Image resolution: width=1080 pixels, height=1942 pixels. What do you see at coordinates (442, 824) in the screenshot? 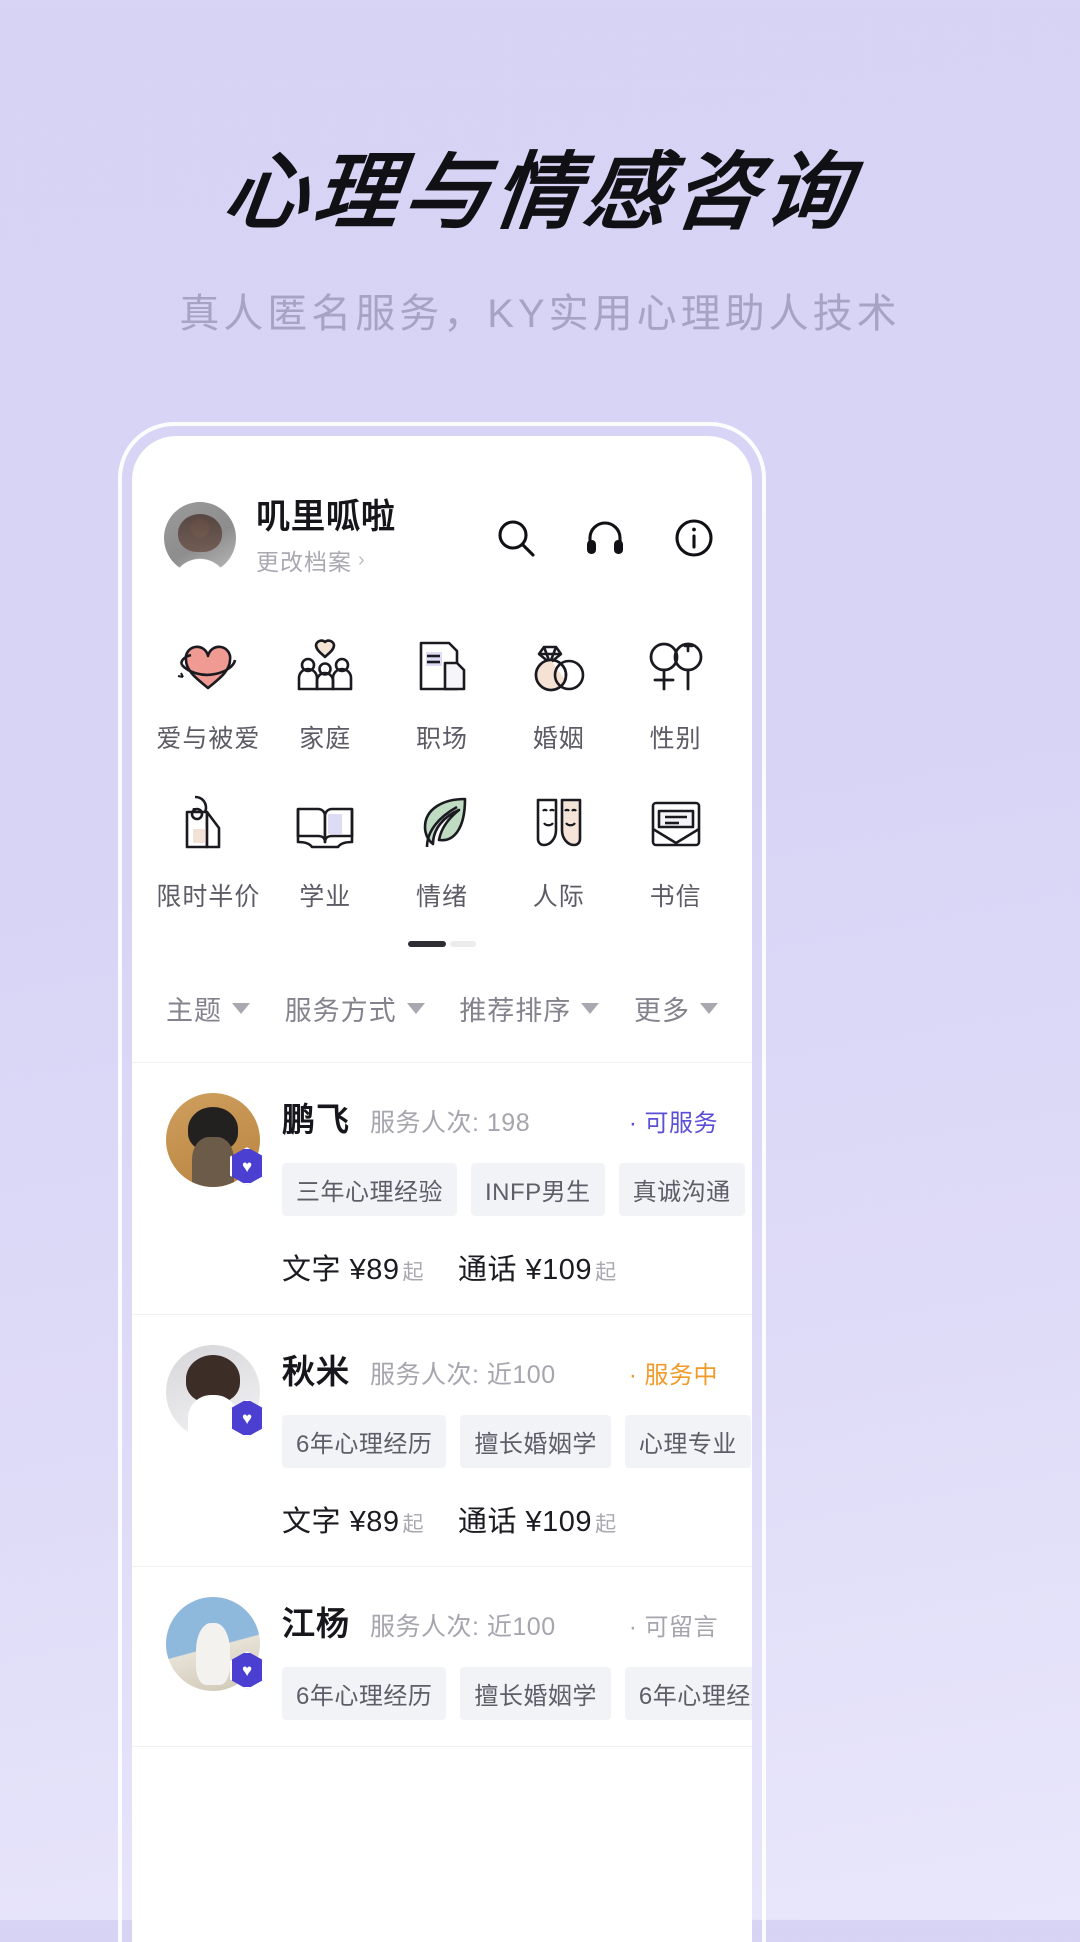
I see `leaf-icon` at bounding box center [442, 824].